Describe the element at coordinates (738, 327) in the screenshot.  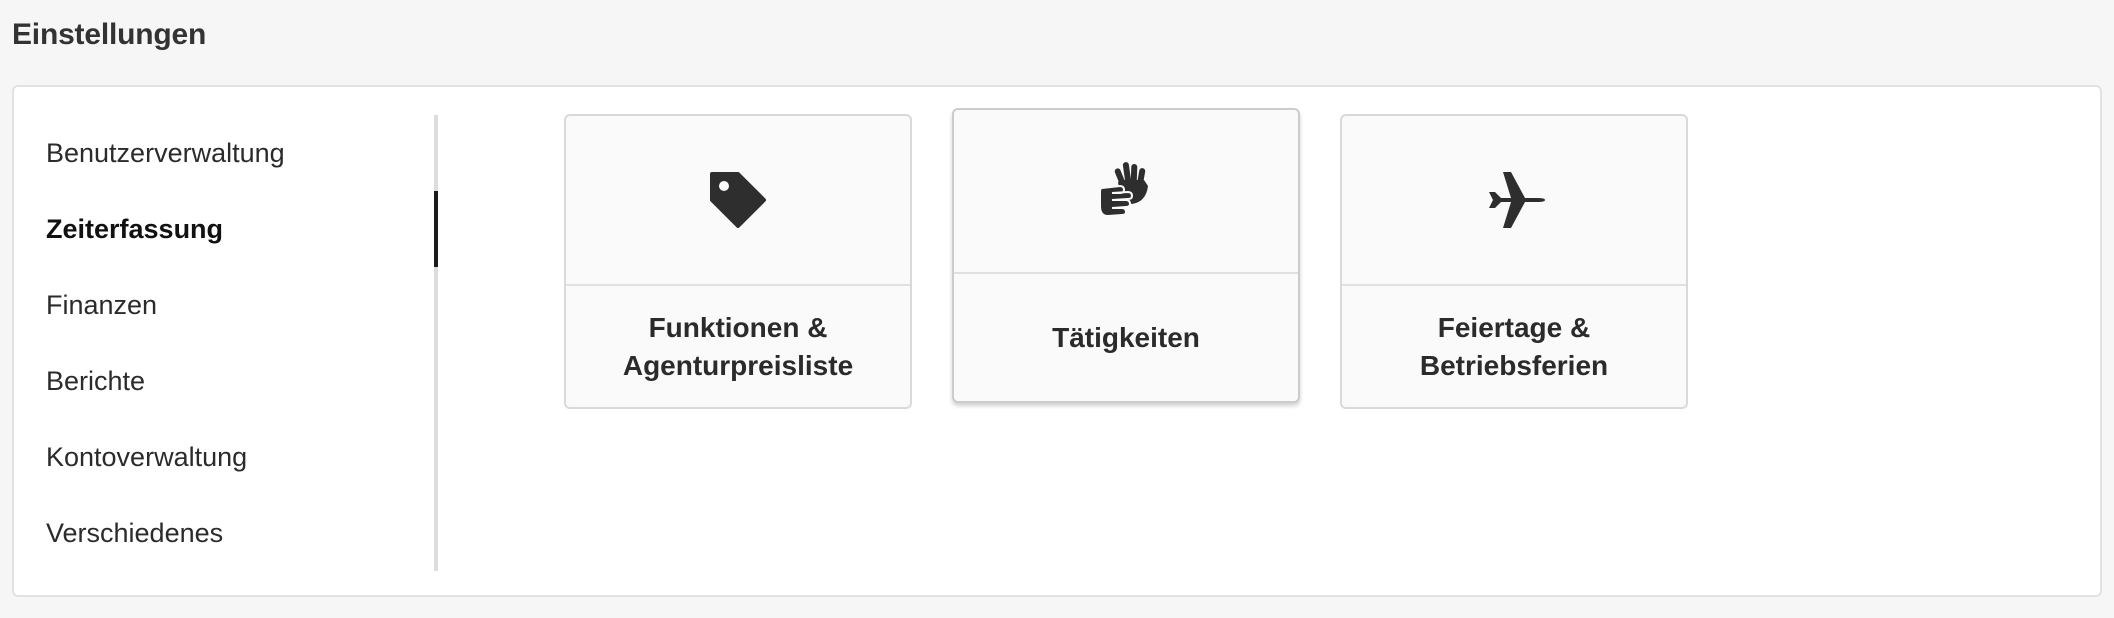
I see `card-label-line1: Funktionen &` at that location.